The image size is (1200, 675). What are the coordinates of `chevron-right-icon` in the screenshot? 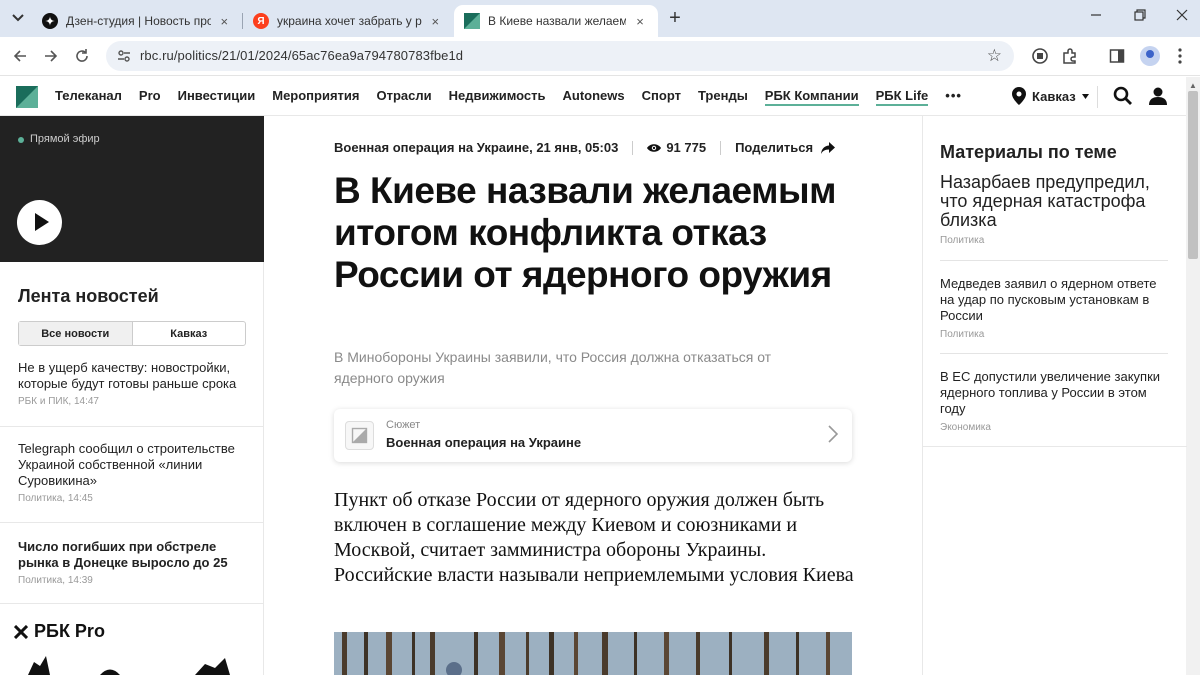 It's located at (833, 434).